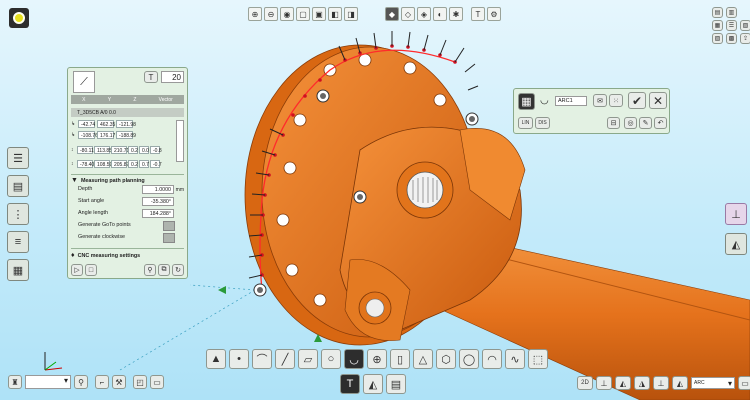  Describe the element at coordinates (239, 359) in the screenshot. I see `point-icon: •` at that location.